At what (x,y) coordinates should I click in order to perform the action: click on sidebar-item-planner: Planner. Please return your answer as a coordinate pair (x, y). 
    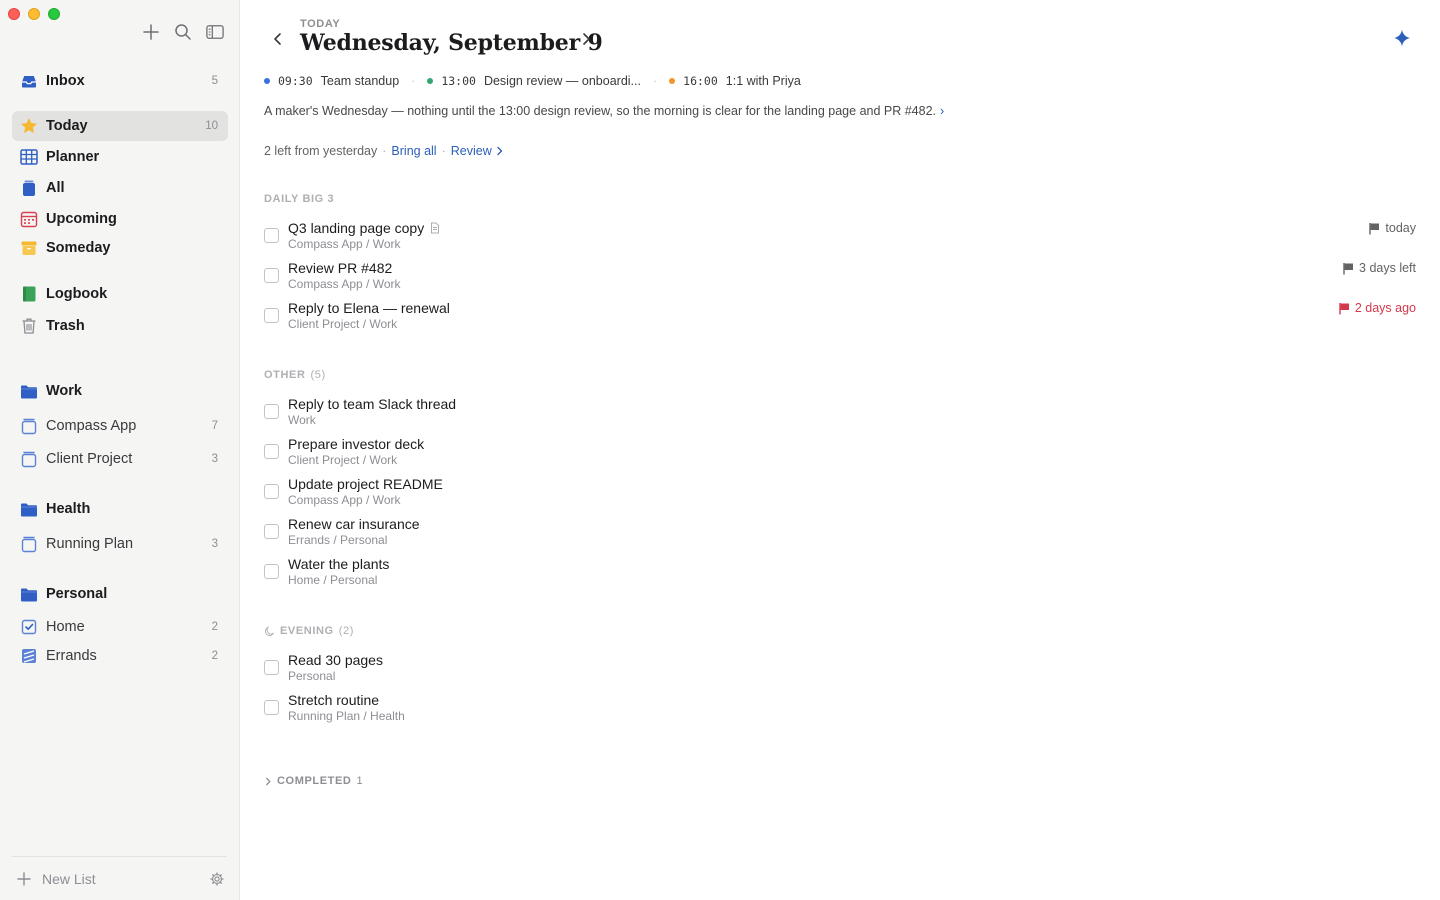
    Looking at the image, I should click on (120, 157).